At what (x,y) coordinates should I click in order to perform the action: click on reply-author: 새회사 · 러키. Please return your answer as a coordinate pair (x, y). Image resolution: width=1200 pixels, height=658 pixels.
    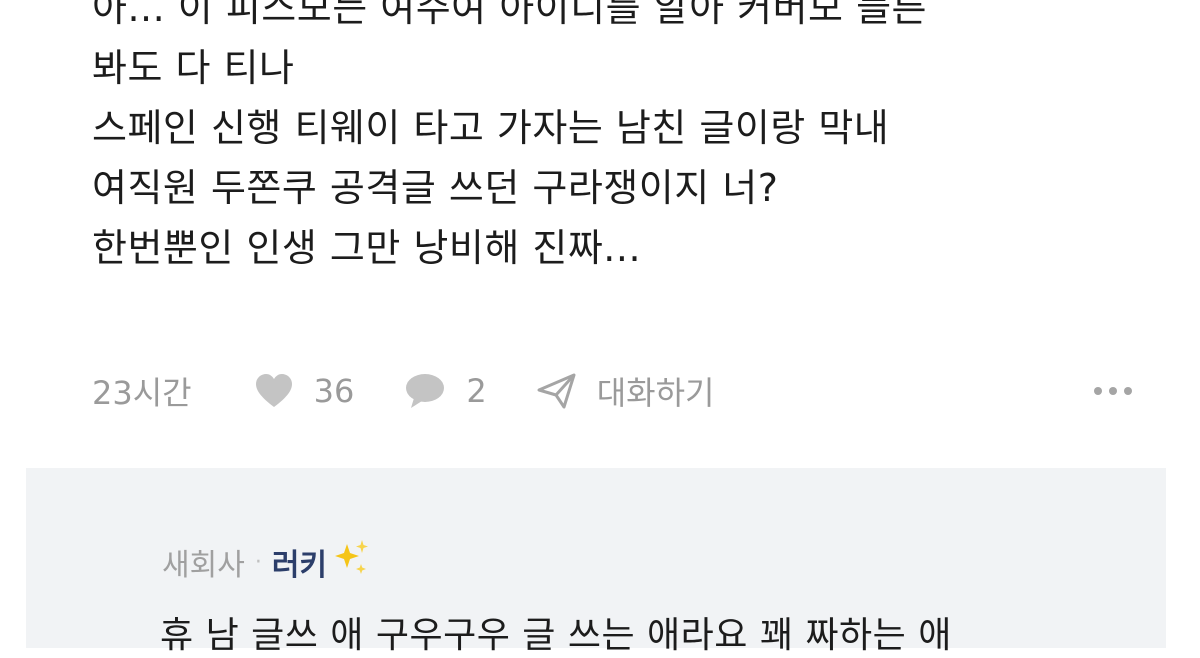
    Looking at the image, I should click on (266, 562).